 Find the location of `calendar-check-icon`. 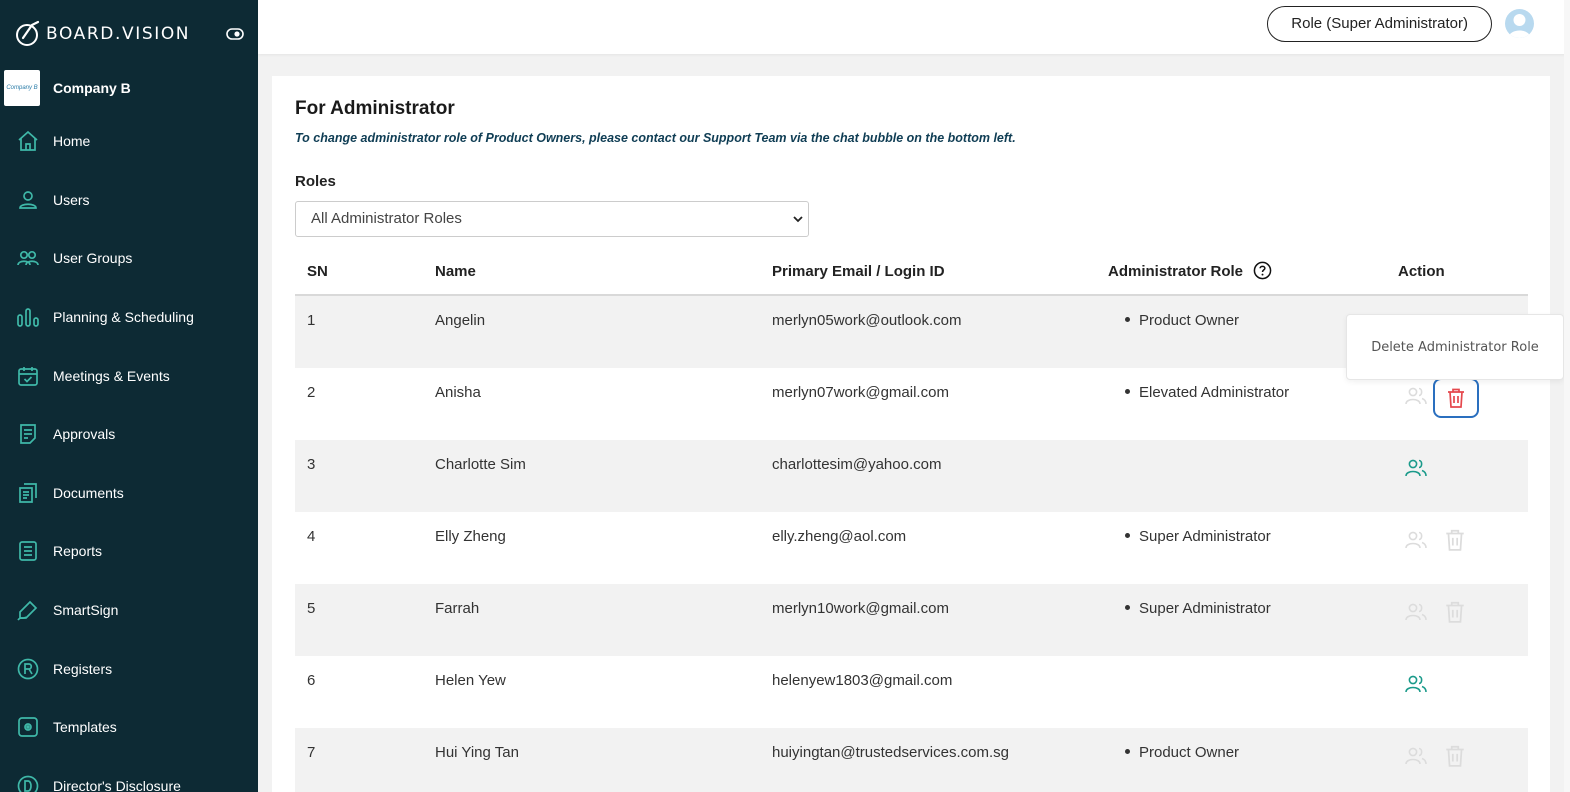

calendar-check-icon is located at coordinates (28, 376).